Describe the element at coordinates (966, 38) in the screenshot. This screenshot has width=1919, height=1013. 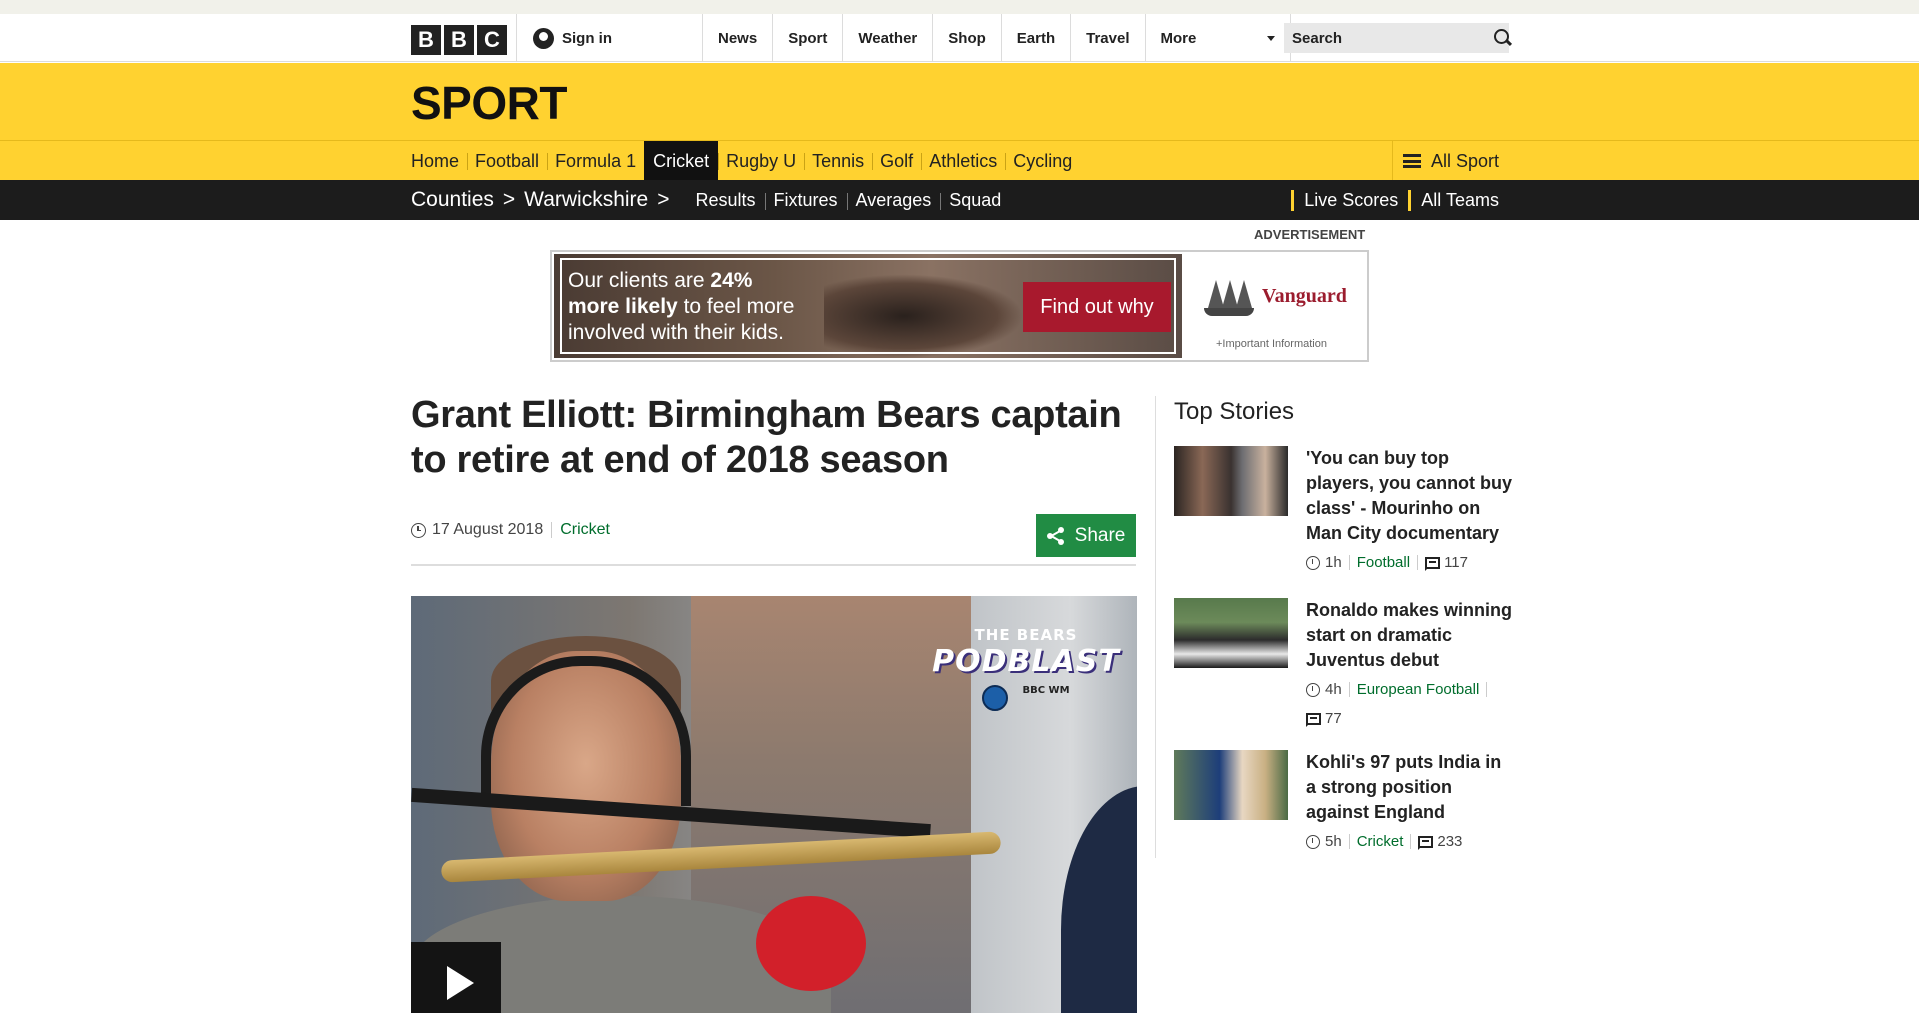
I see `global-nav-shop: Shop` at that location.